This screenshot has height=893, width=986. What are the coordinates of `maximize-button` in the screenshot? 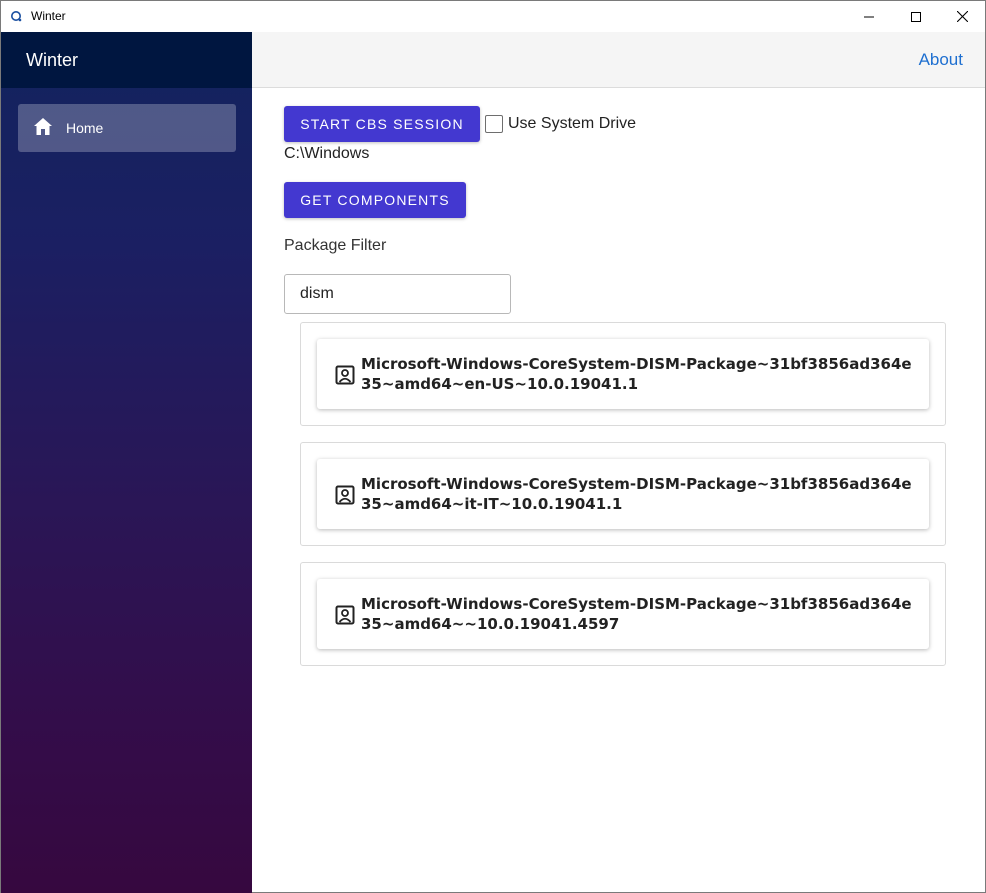 It's located at (916, 16).